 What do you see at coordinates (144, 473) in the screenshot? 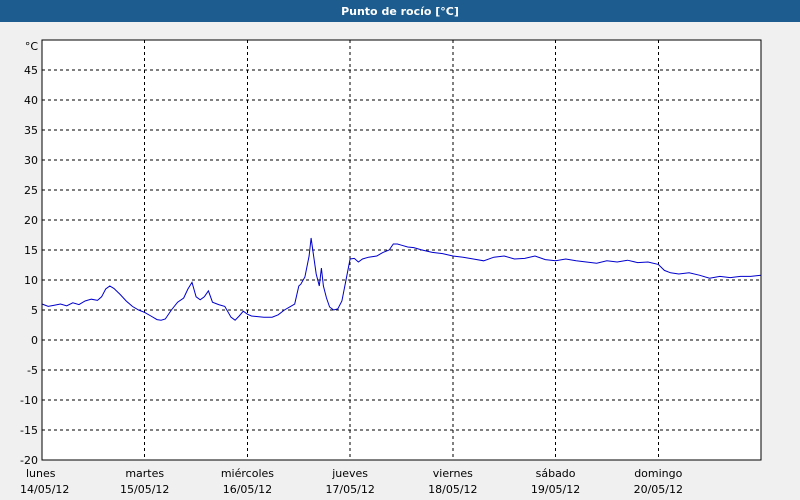
I see `x-tick-day: martes` at bounding box center [144, 473].